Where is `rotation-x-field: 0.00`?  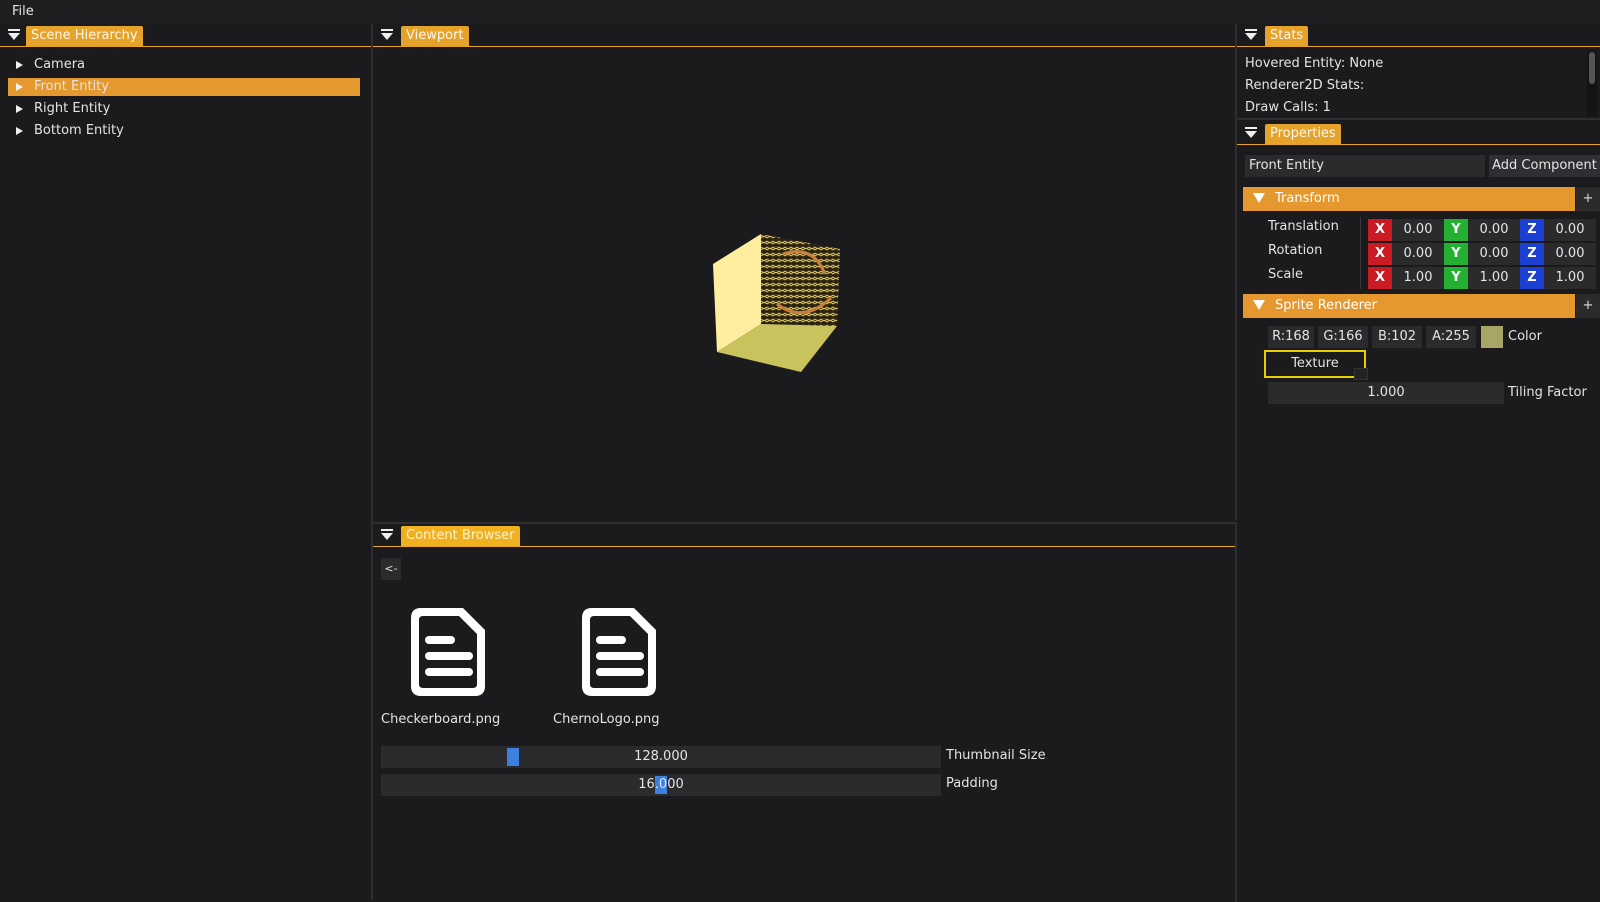 rotation-x-field: 0.00 is located at coordinates (1418, 254).